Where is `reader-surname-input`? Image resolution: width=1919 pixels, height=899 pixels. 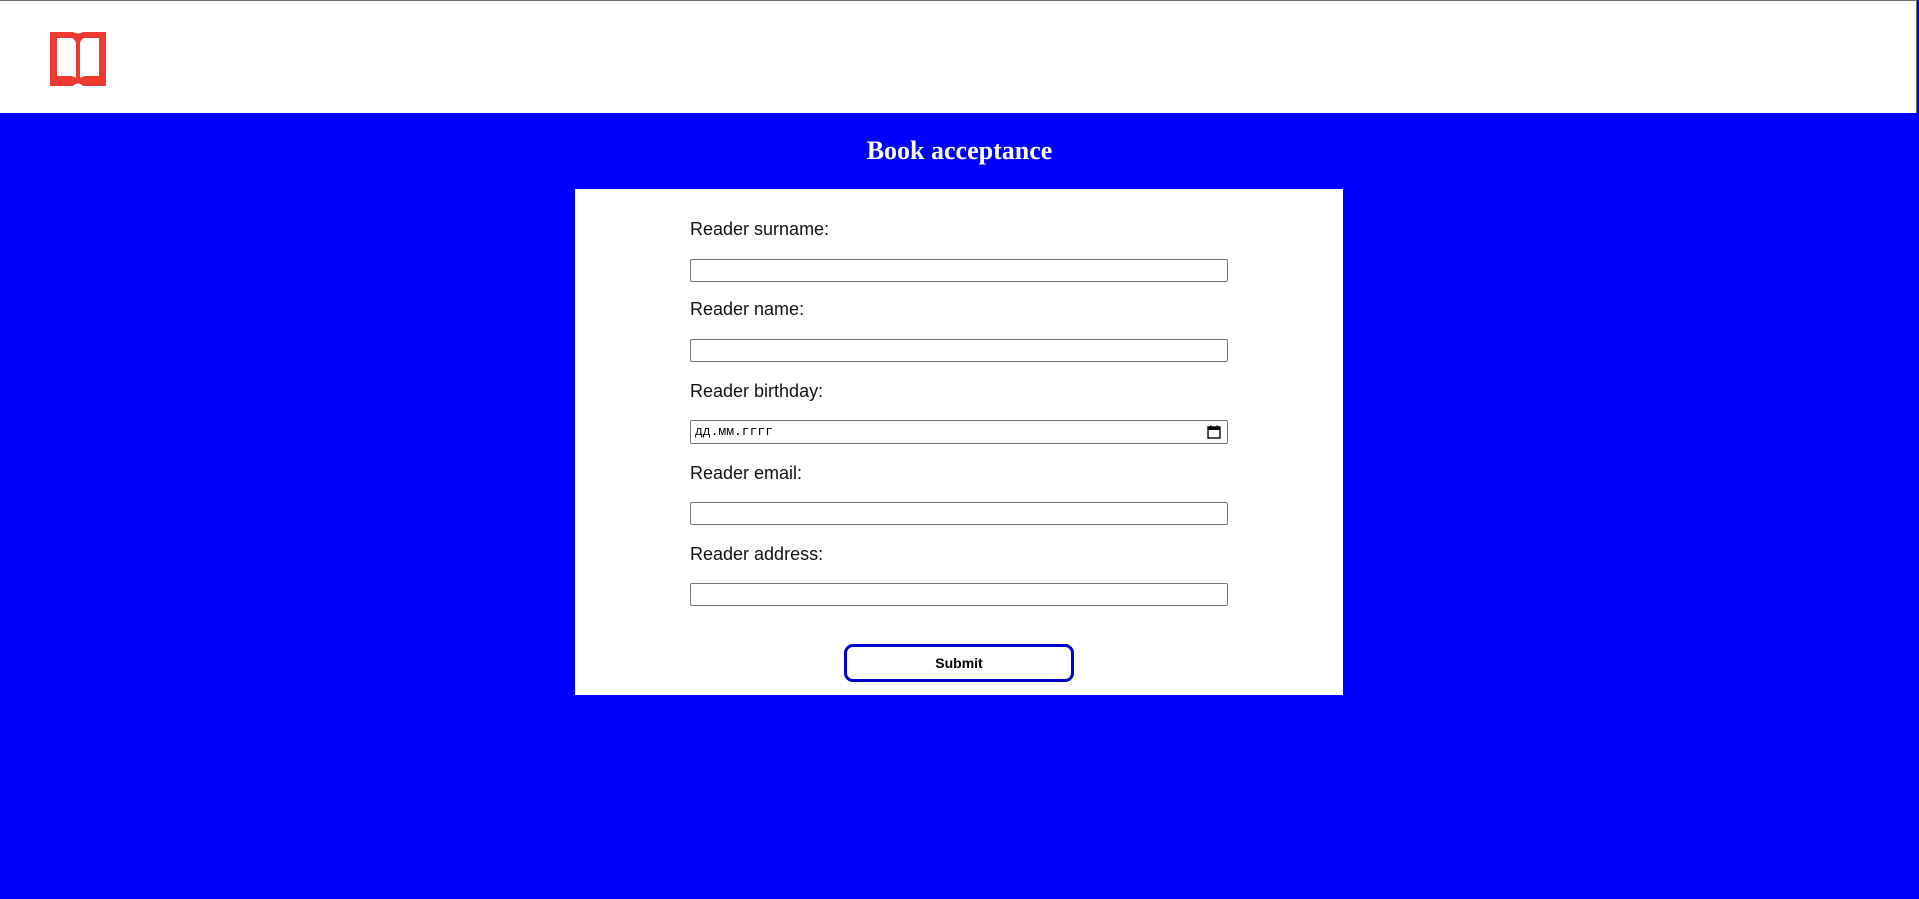
reader-surname-input is located at coordinates (959, 270).